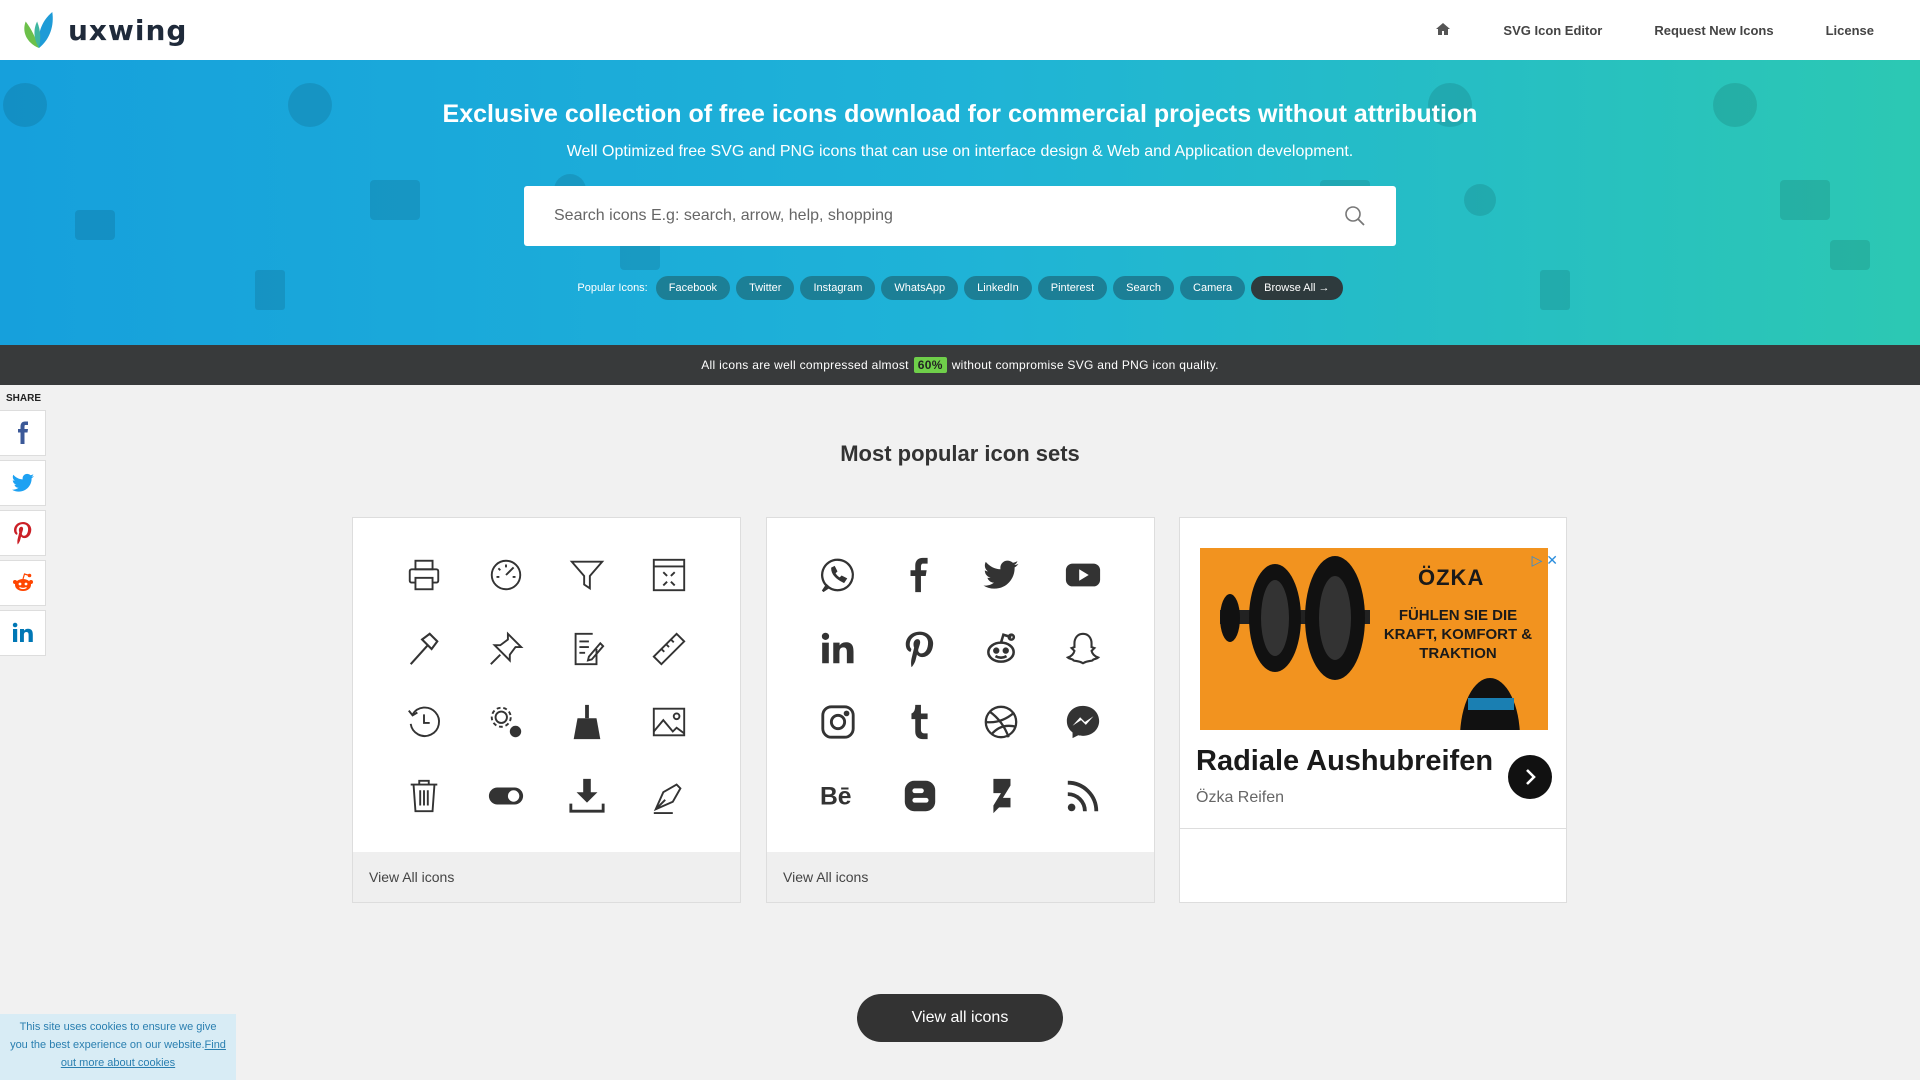 This screenshot has height=1080, width=1920. Describe the element at coordinates (24, 398) in the screenshot. I see `share-label: SHARE` at that location.